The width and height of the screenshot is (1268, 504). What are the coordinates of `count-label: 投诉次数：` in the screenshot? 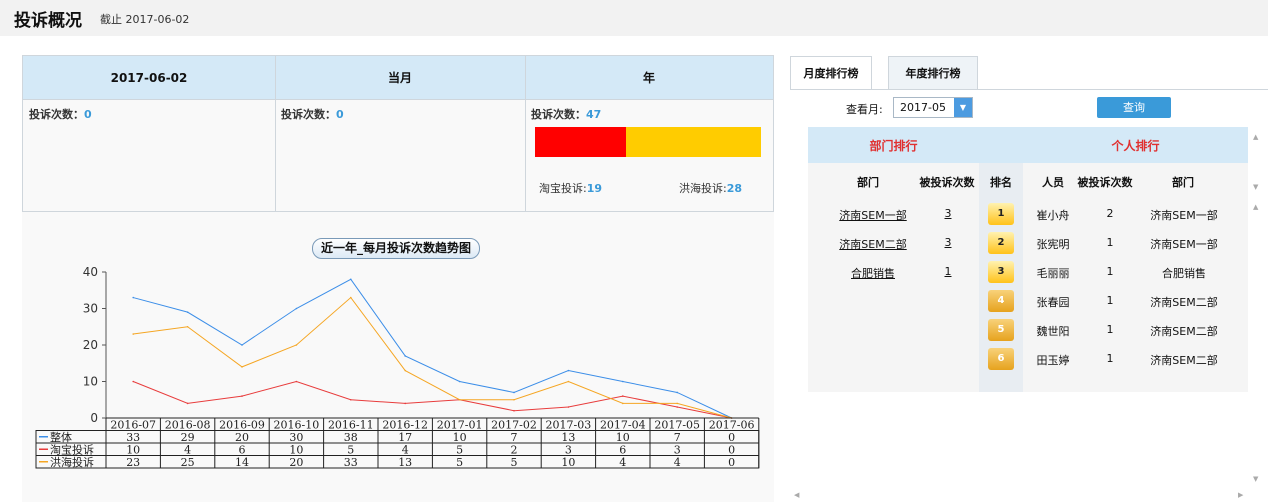 It's located at (558, 114).